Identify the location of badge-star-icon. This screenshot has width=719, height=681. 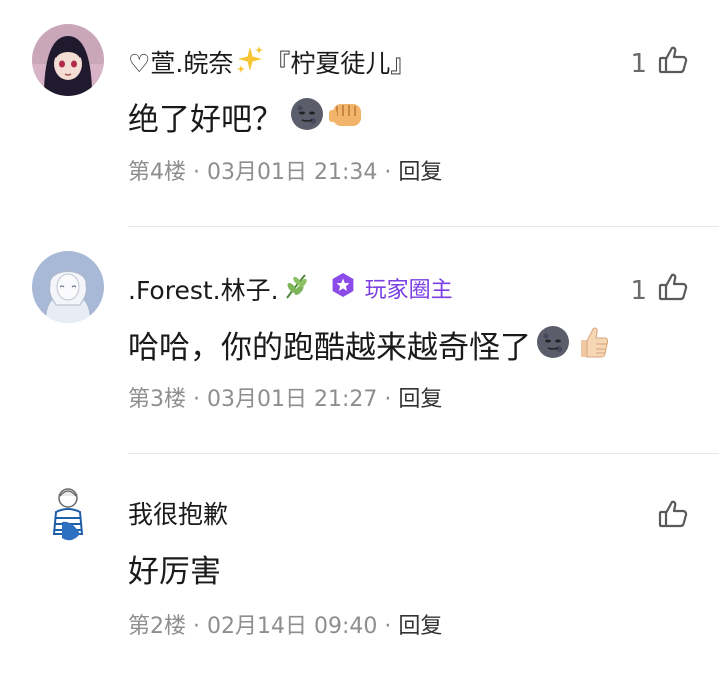
(343, 290).